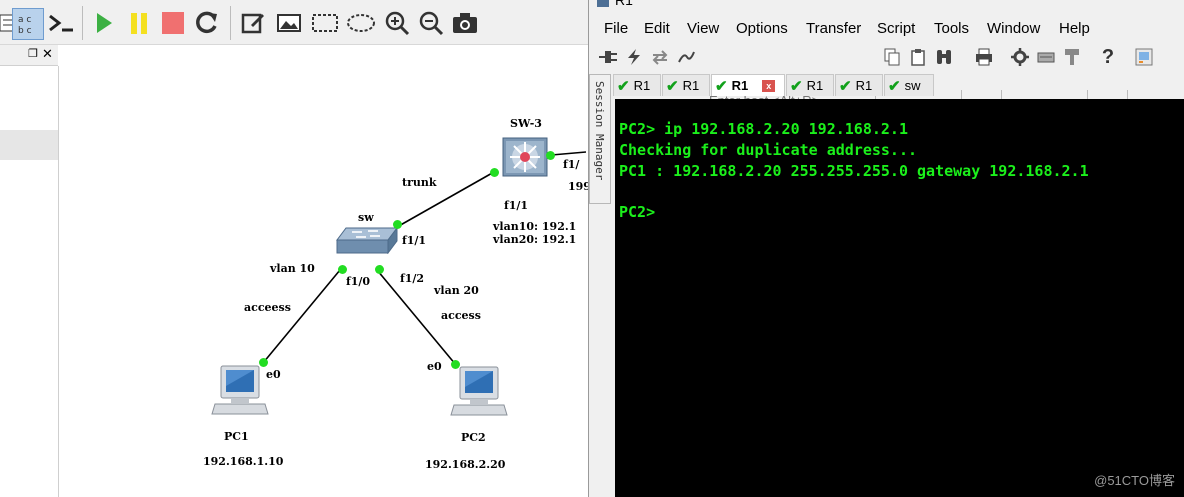  Describe the element at coordinates (47, 54) in the screenshot. I see `close-dock-icon: ✕` at that location.